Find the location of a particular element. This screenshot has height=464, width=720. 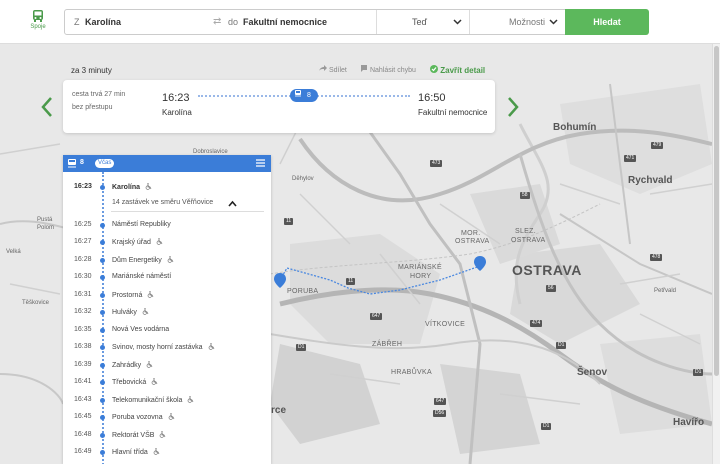

stop-name: Rektorát VŠB is located at coordinates (139, 435).